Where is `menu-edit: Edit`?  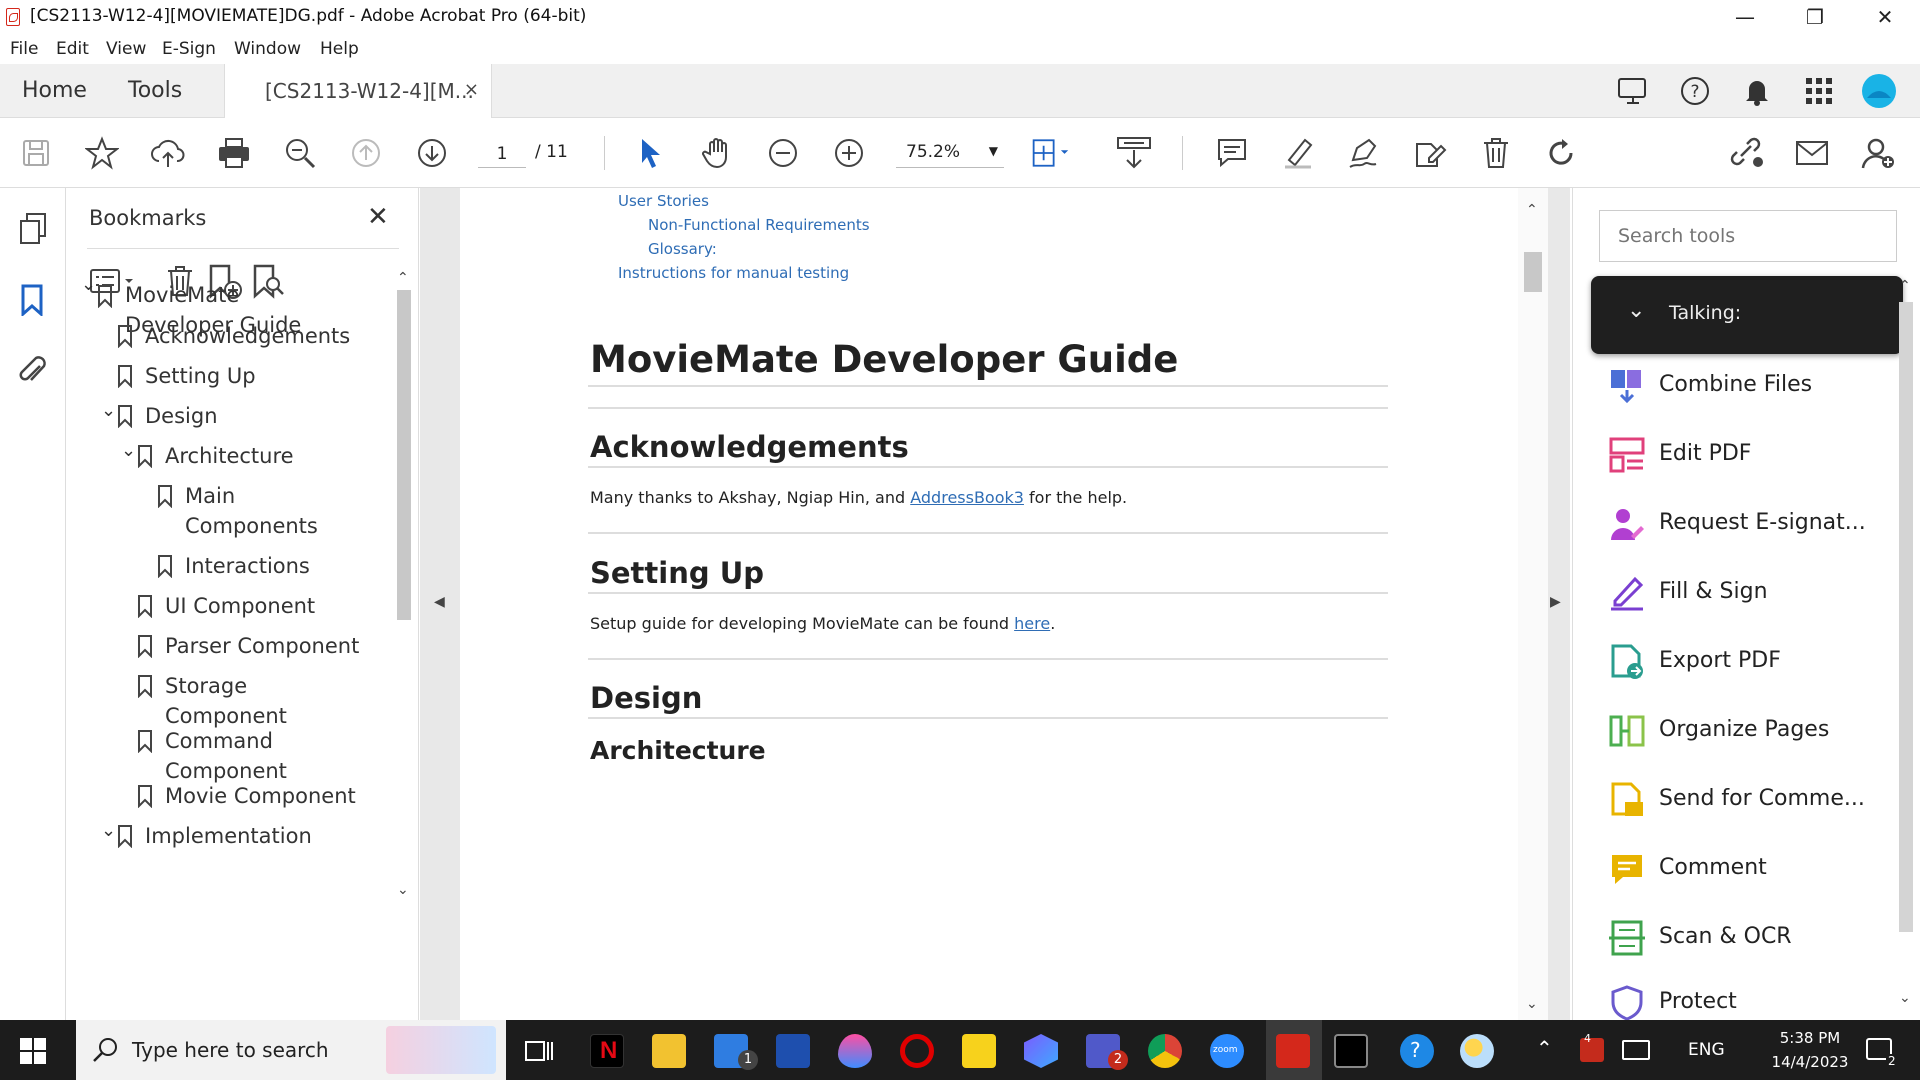
menu-edit: Edit is located at coordinates (72, 49).